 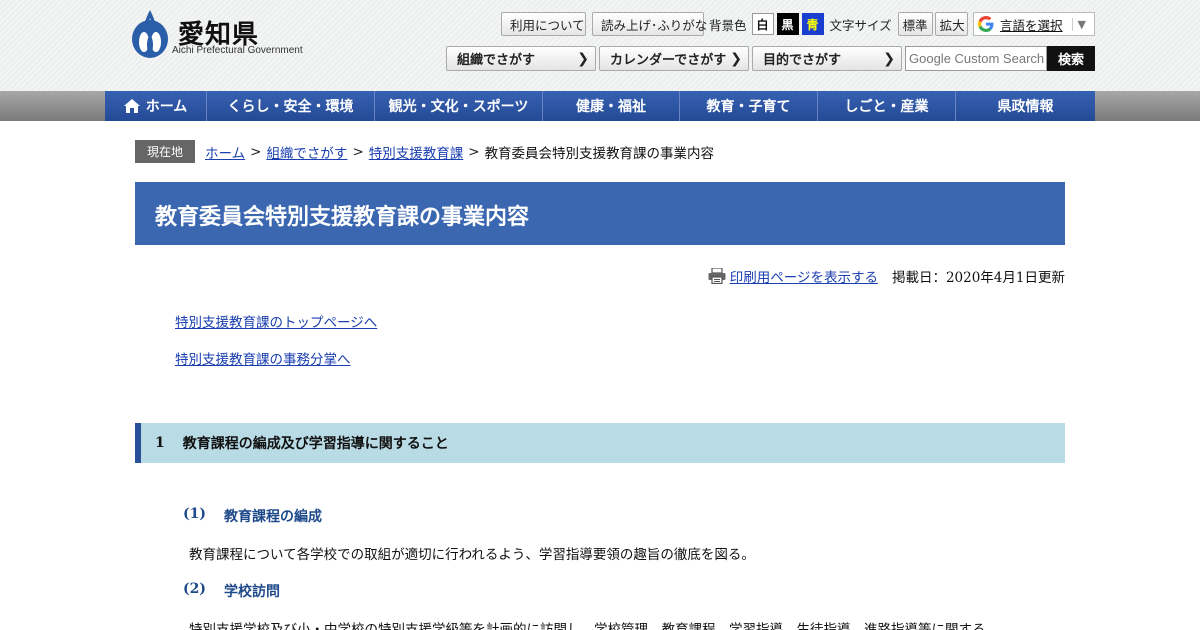 What do you see at coordinates (787, 24) in the screenshot?
I see `bg-black-button: 黒` at bounding box center [787, 24].